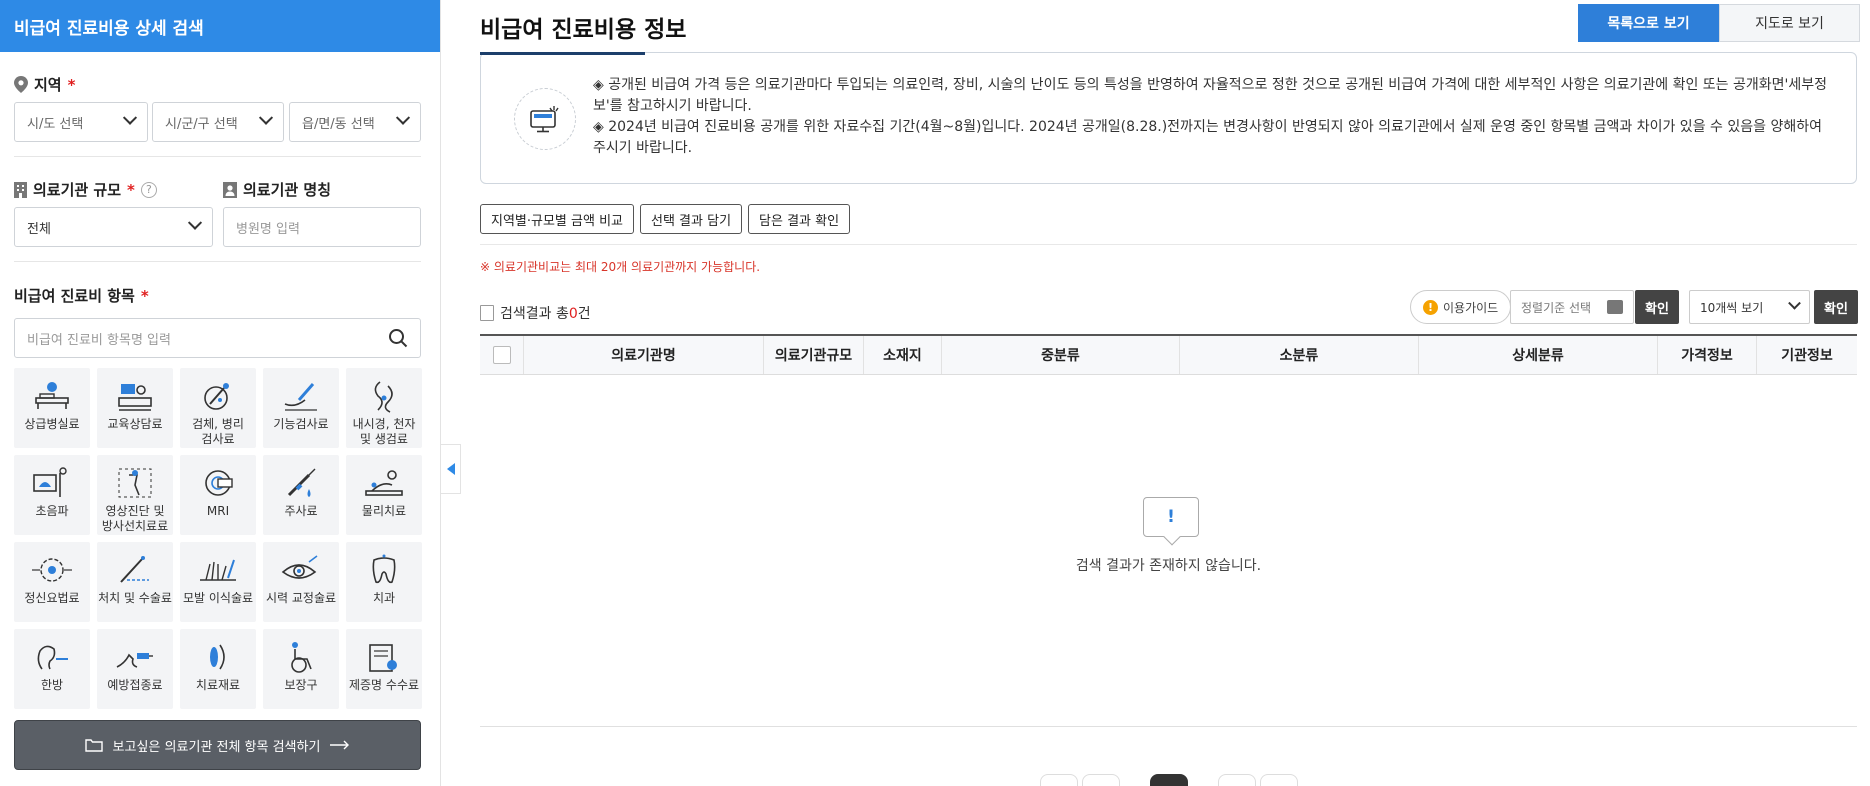  Describe the element at coordinates (644, 355) in the screenshot. I see `column-header: 의료기관명` at that location.